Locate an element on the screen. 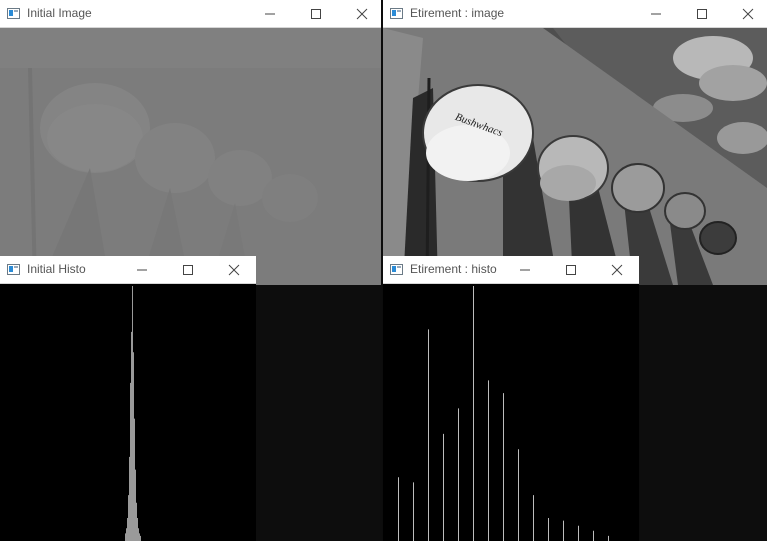 This screenshot has height=541, width=767. window-title: Etirement : histo is located at coordinates (453, 269).